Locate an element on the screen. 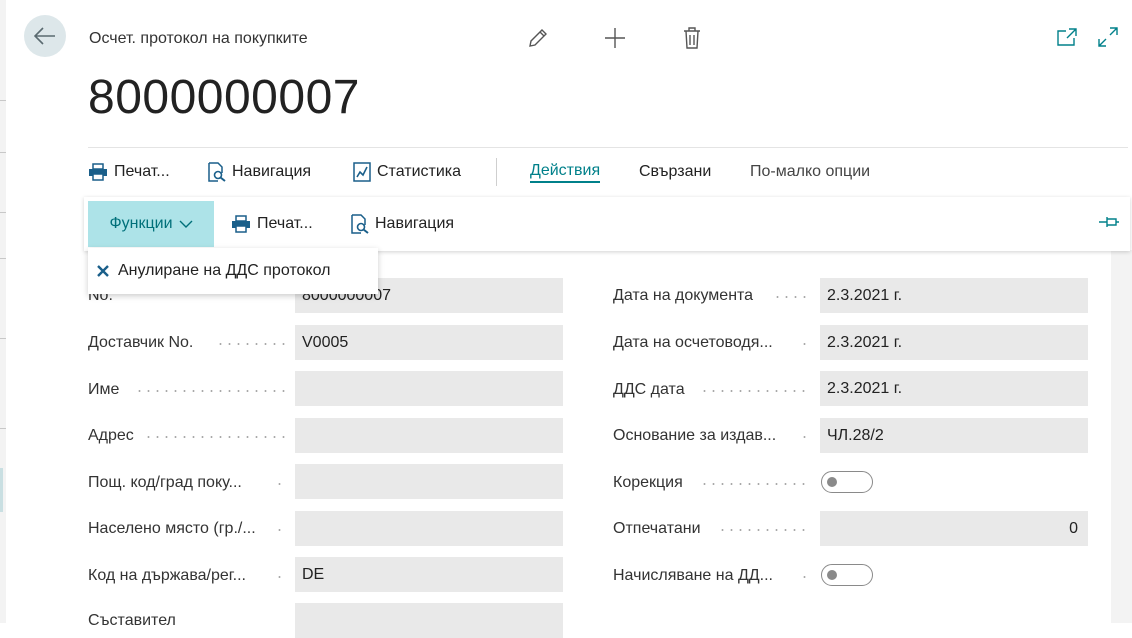 The height and width of the screenshot is (638, 1132). field-posting-date: 2.3.2021 г. is located at coordinates (954, 342).